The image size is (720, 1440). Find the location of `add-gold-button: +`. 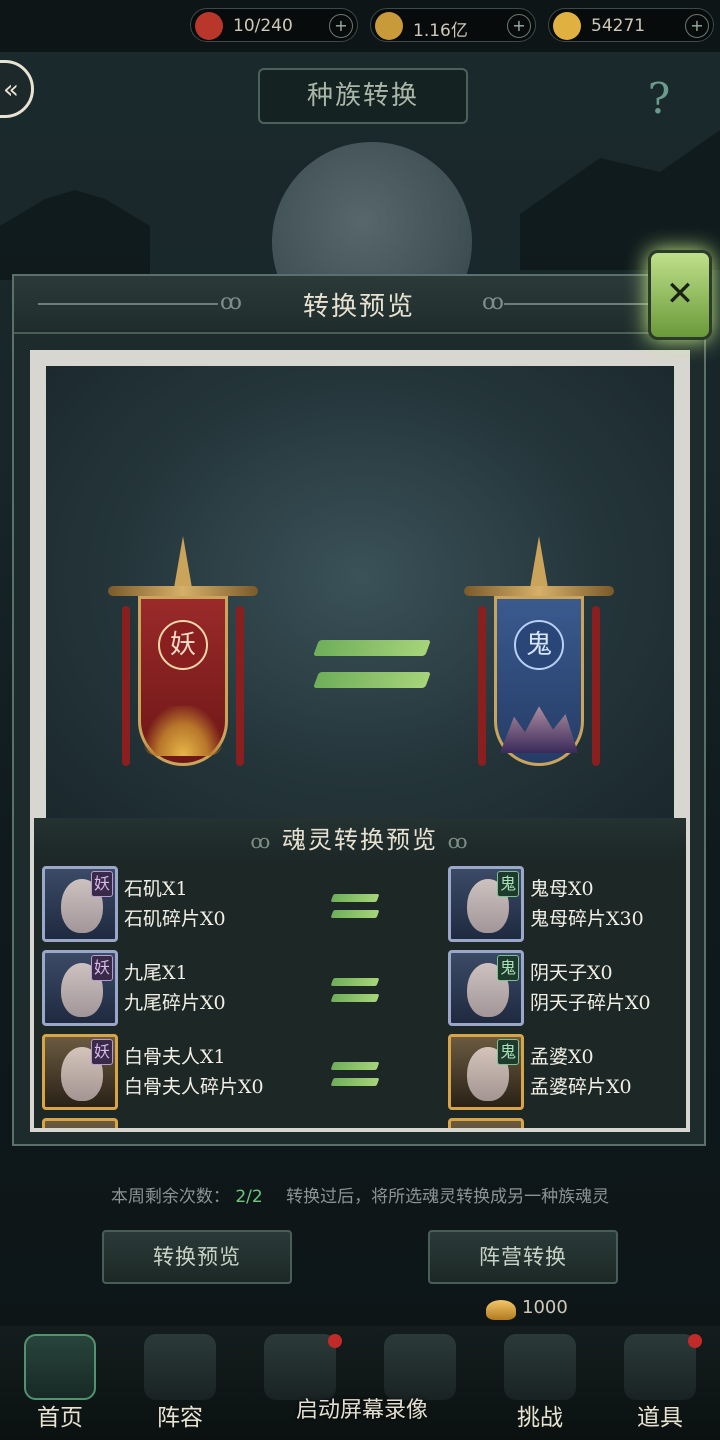

add-gold-button: + is located at coordinates (697, 26).